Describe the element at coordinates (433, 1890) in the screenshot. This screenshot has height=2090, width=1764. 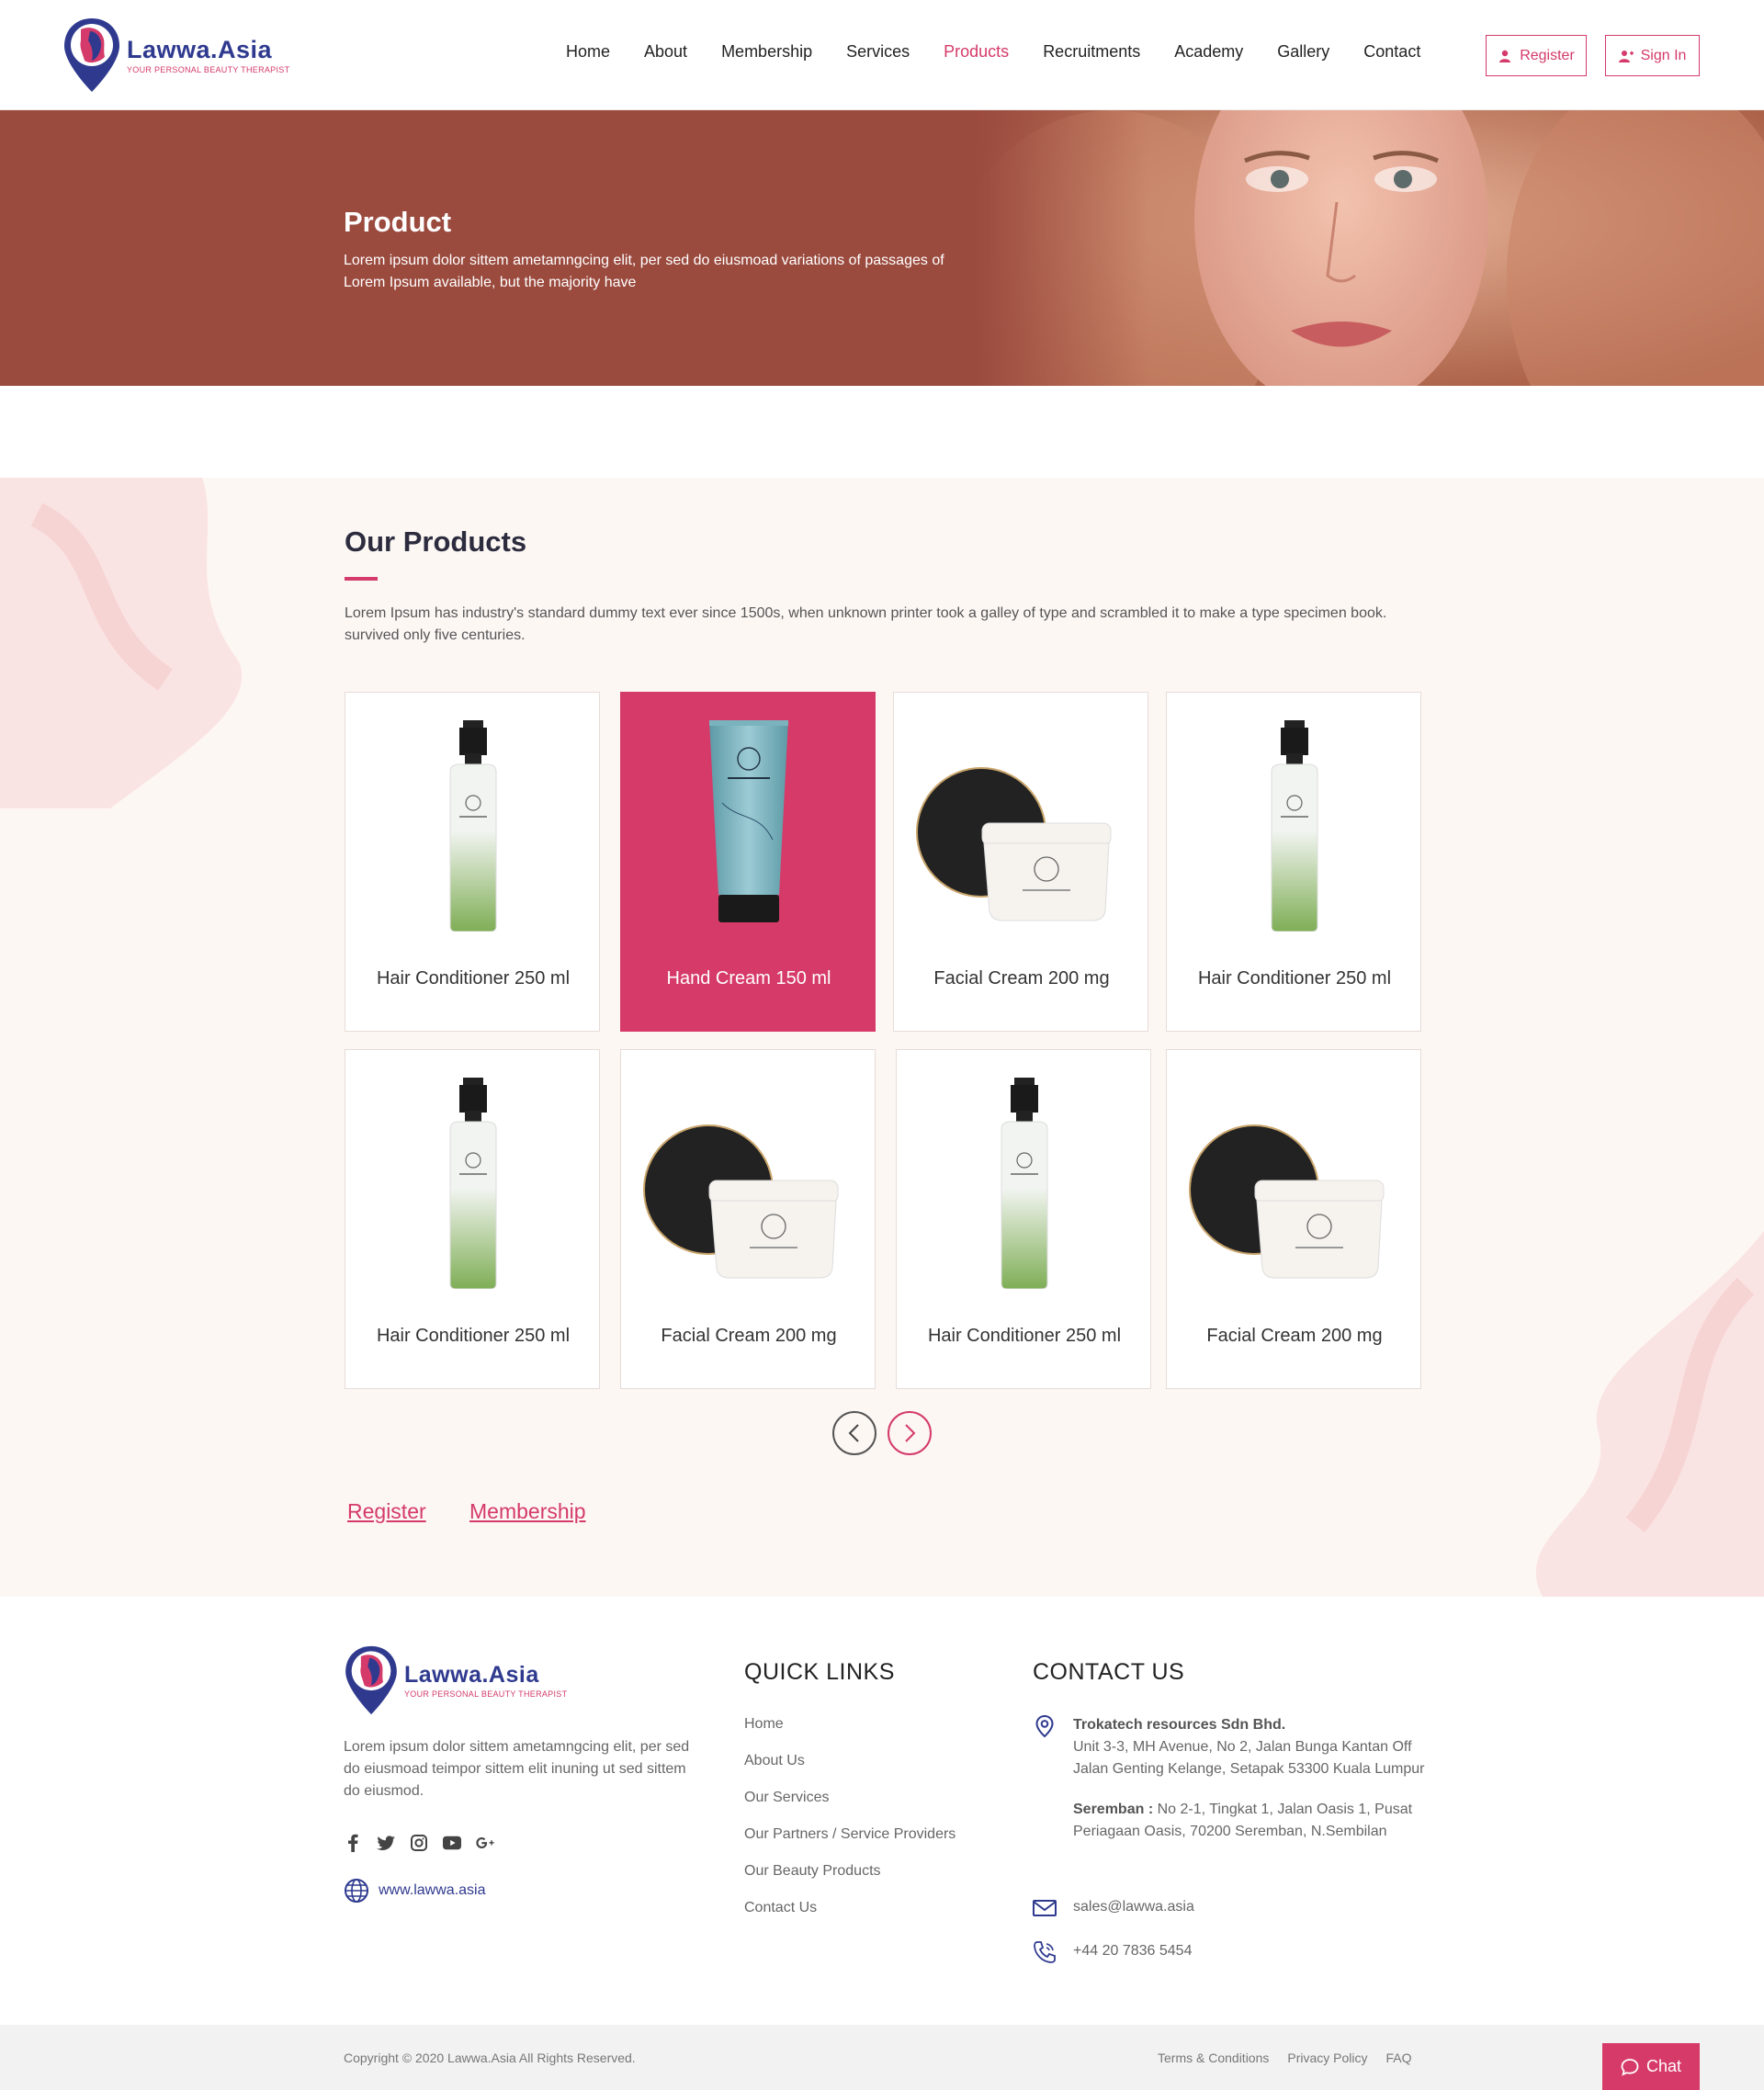
I see `website-url: www.lawwa.asia` at that location.